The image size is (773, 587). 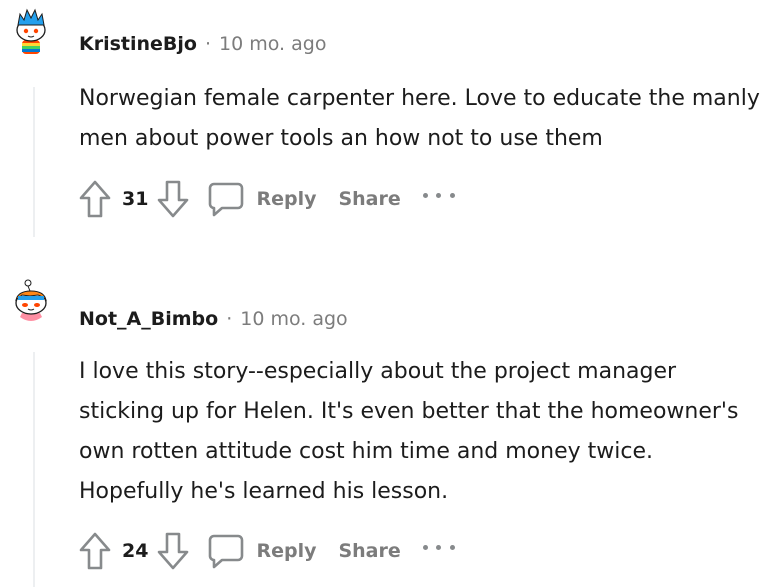 I want to click on share-button: Share, so click(x=369, y=551).